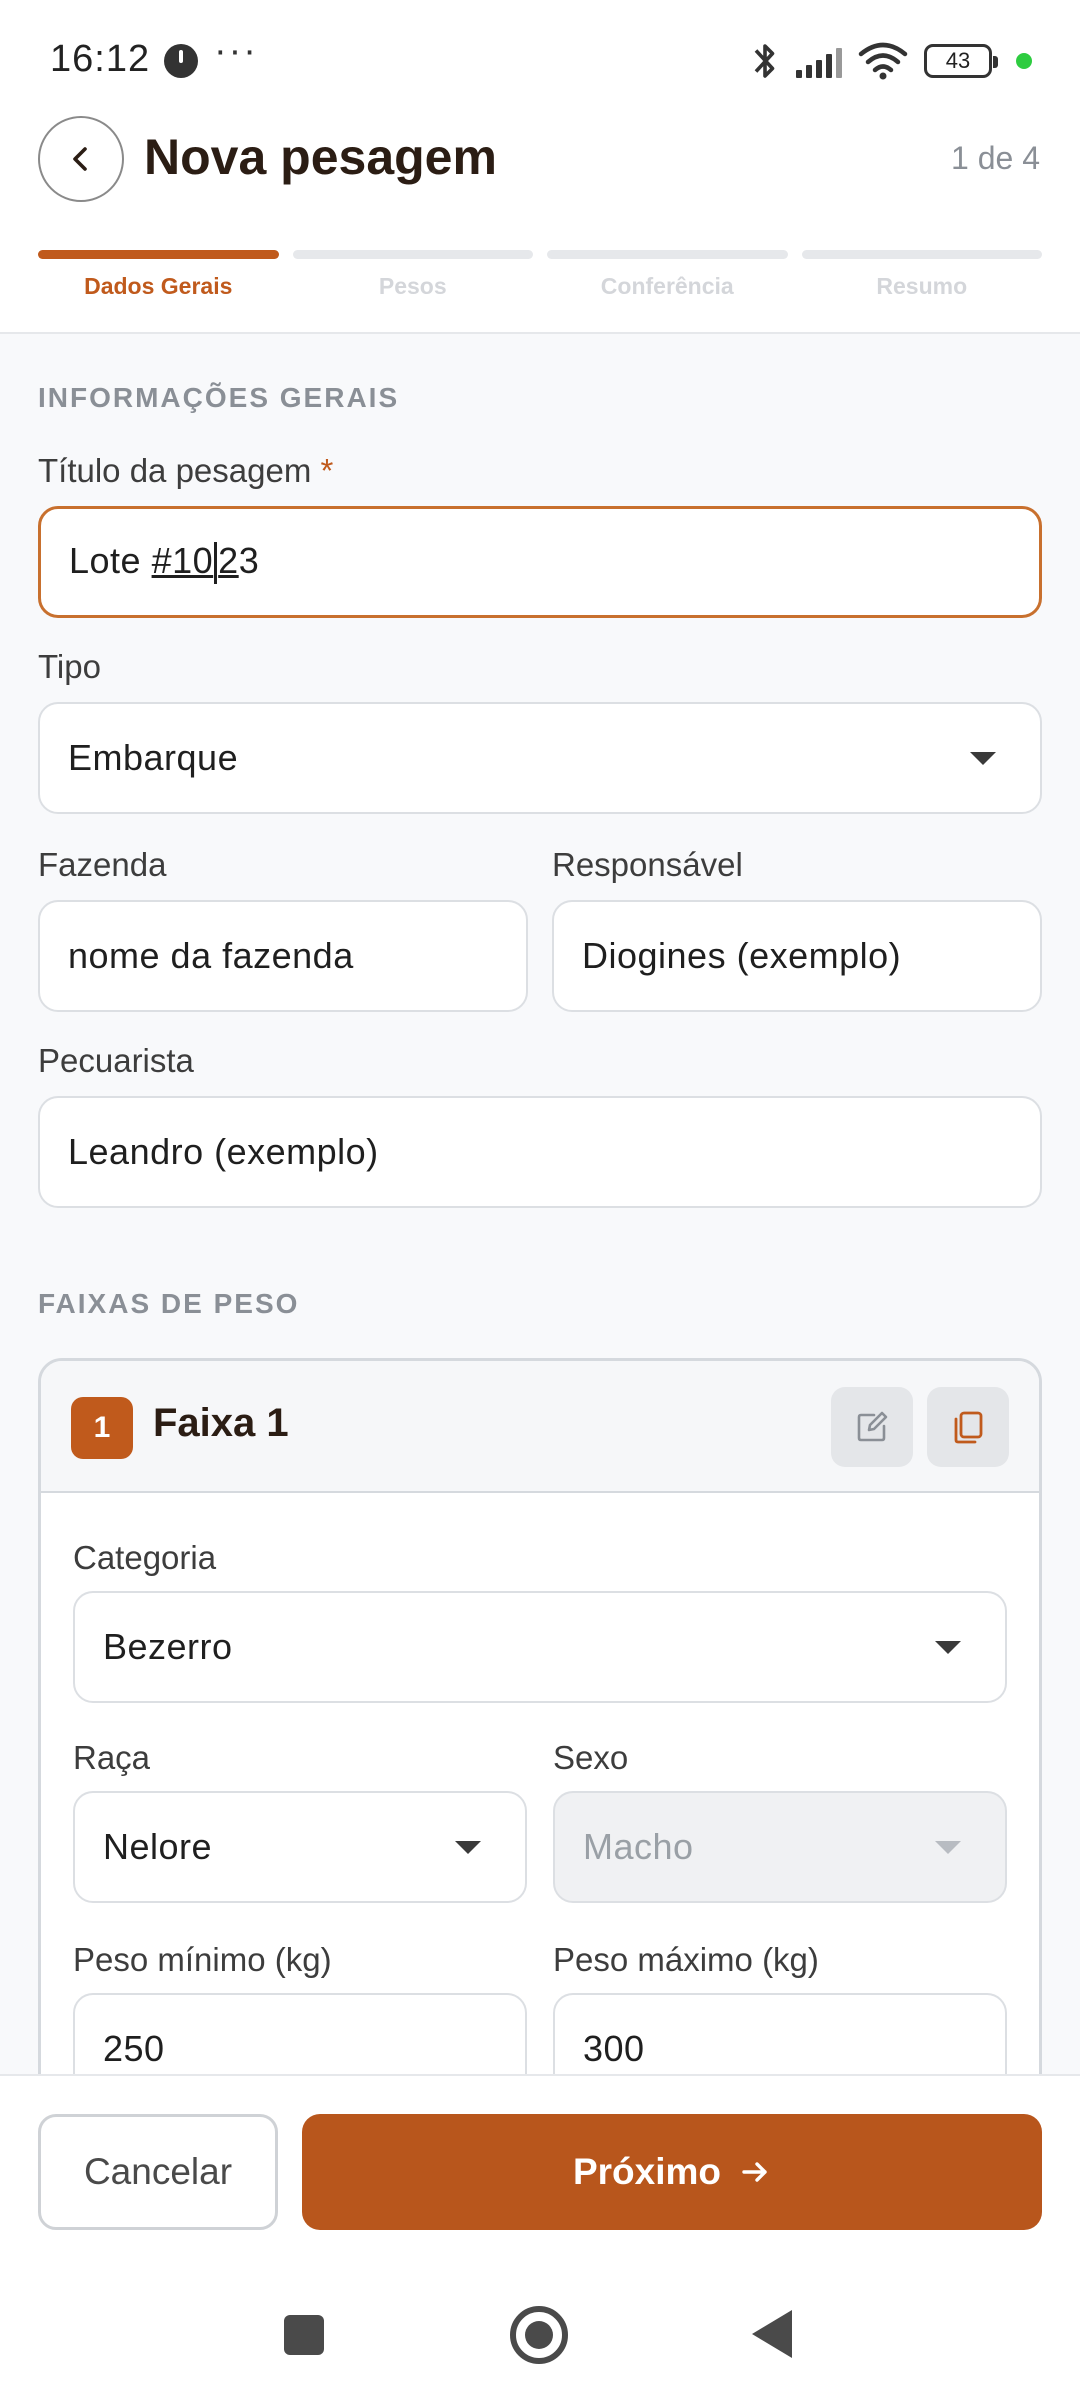 This screenshot has height=2400, width=1080. I want to click on title-input: Lote #10 23, so click(540, 562).